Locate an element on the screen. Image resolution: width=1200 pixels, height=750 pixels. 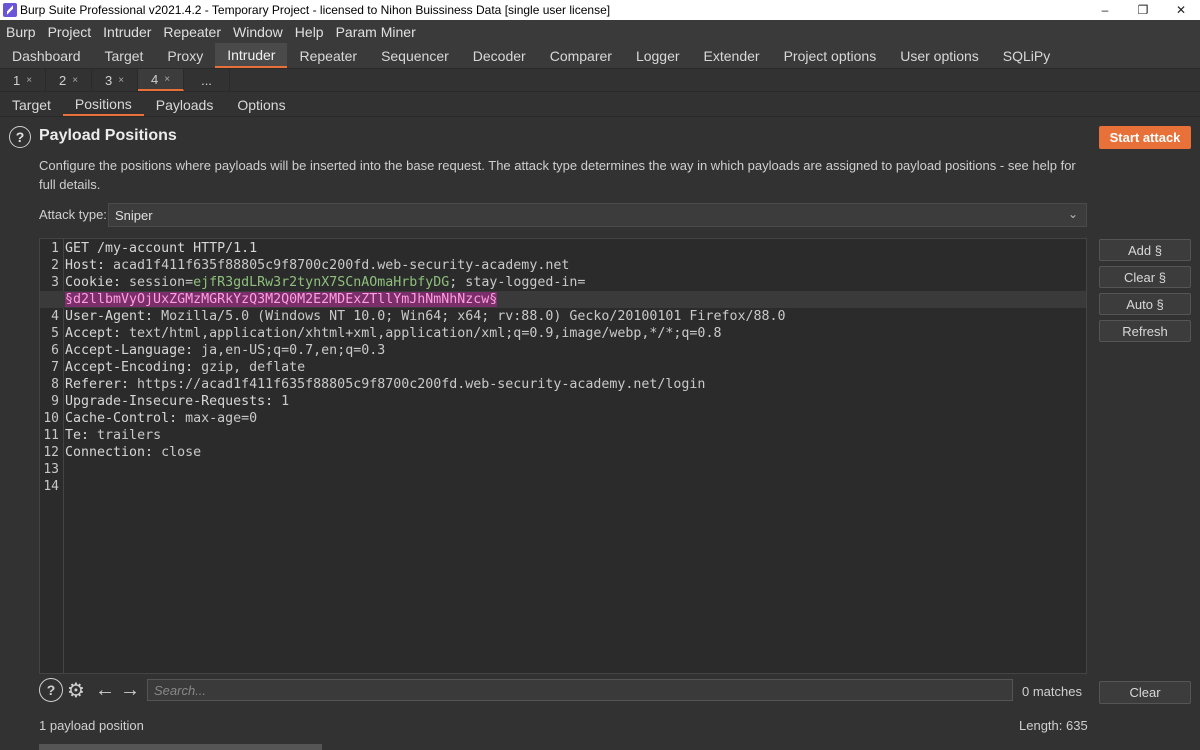
line-number: 7 is located at coordinates (55, 367).